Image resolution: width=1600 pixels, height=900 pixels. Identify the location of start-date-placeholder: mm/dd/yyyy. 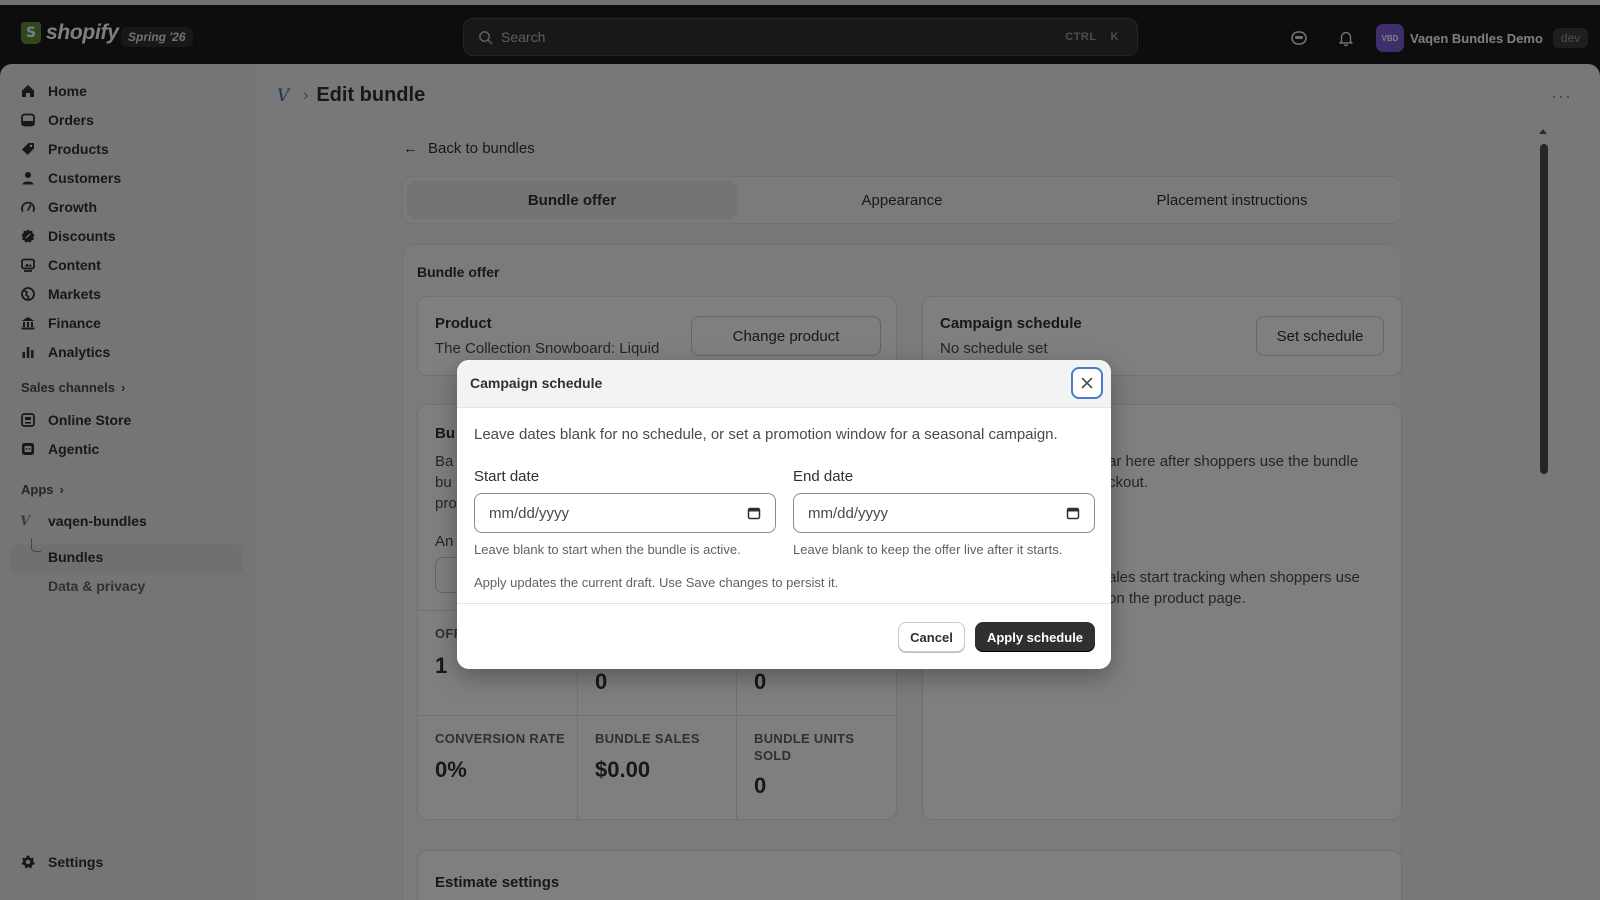
(529, 513).